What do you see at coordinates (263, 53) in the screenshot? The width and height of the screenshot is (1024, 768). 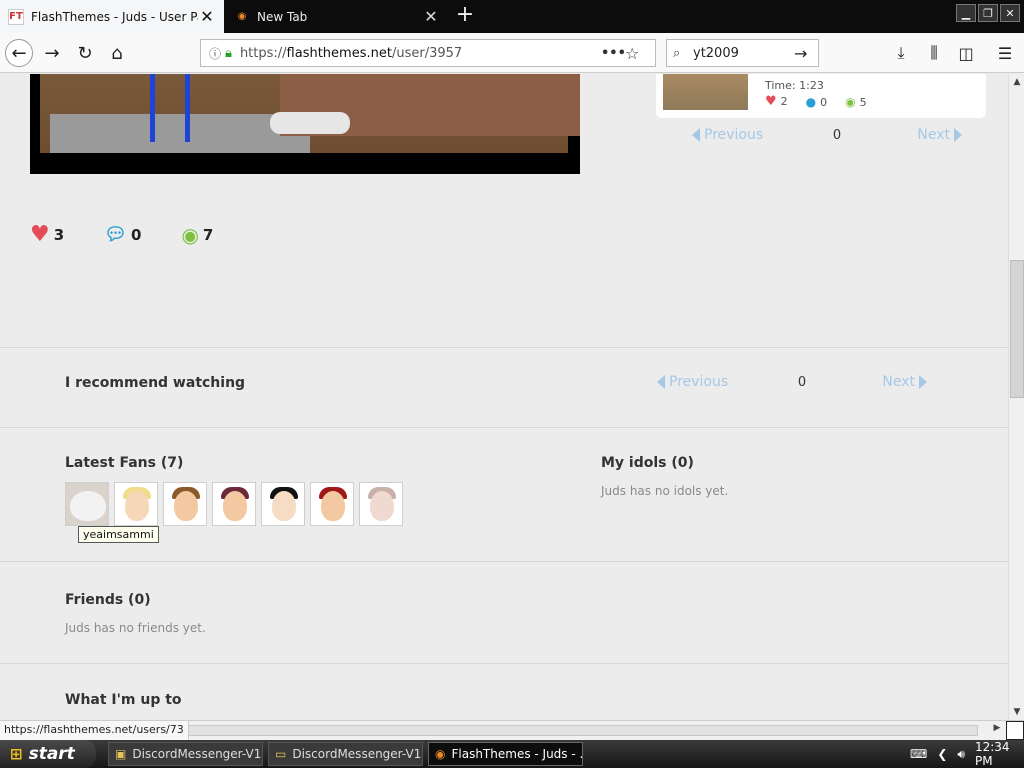 I see `url-prefix: https://` at bounding box center [263, 53].